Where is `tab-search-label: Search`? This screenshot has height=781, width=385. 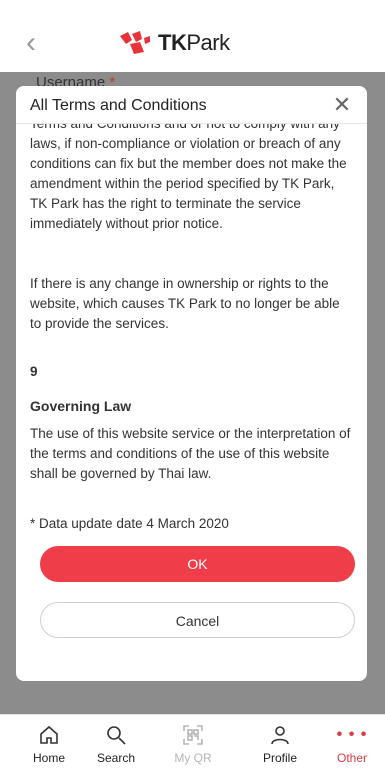 tab-search-label: Search is located at coordinates (116, 758).